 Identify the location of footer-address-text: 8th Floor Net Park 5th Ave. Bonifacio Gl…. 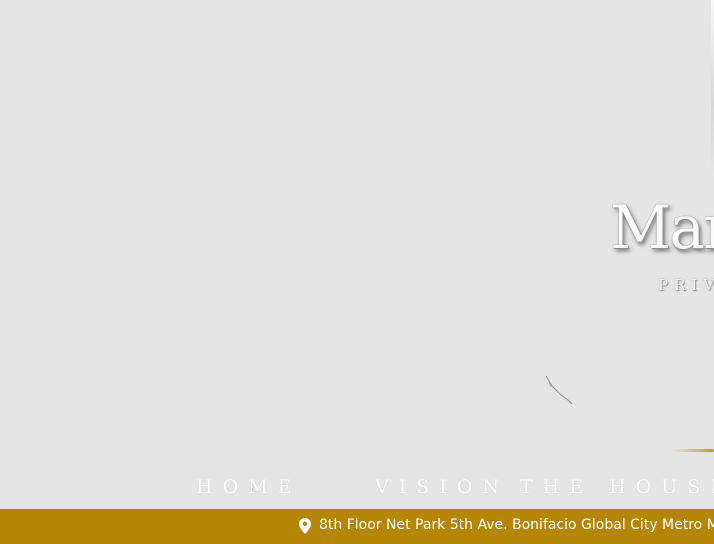
(516, 525).